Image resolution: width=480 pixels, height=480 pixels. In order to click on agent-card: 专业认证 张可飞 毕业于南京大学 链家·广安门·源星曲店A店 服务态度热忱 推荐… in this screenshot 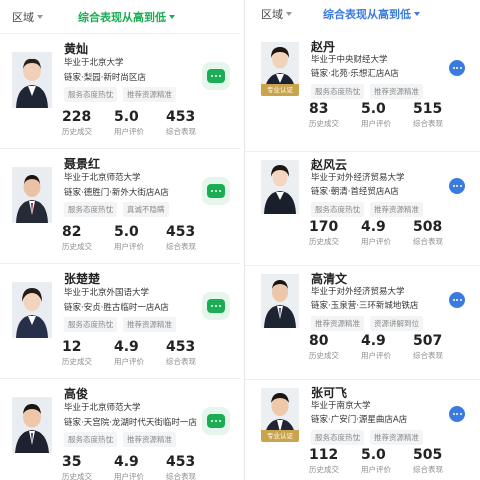, I will do `click(362, 430)`.